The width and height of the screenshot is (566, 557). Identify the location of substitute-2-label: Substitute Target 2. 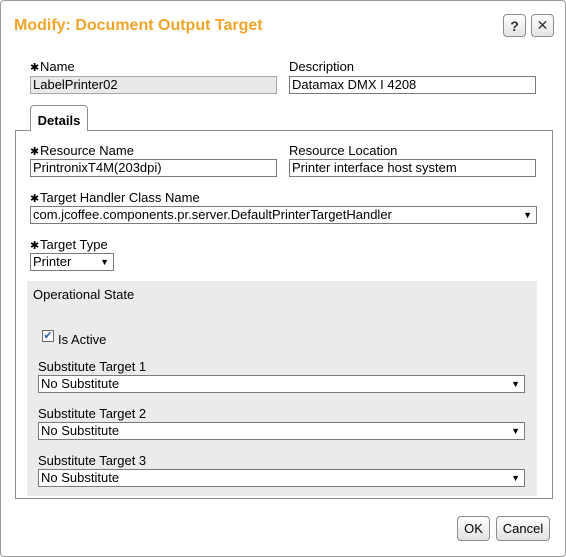
(92, 413).